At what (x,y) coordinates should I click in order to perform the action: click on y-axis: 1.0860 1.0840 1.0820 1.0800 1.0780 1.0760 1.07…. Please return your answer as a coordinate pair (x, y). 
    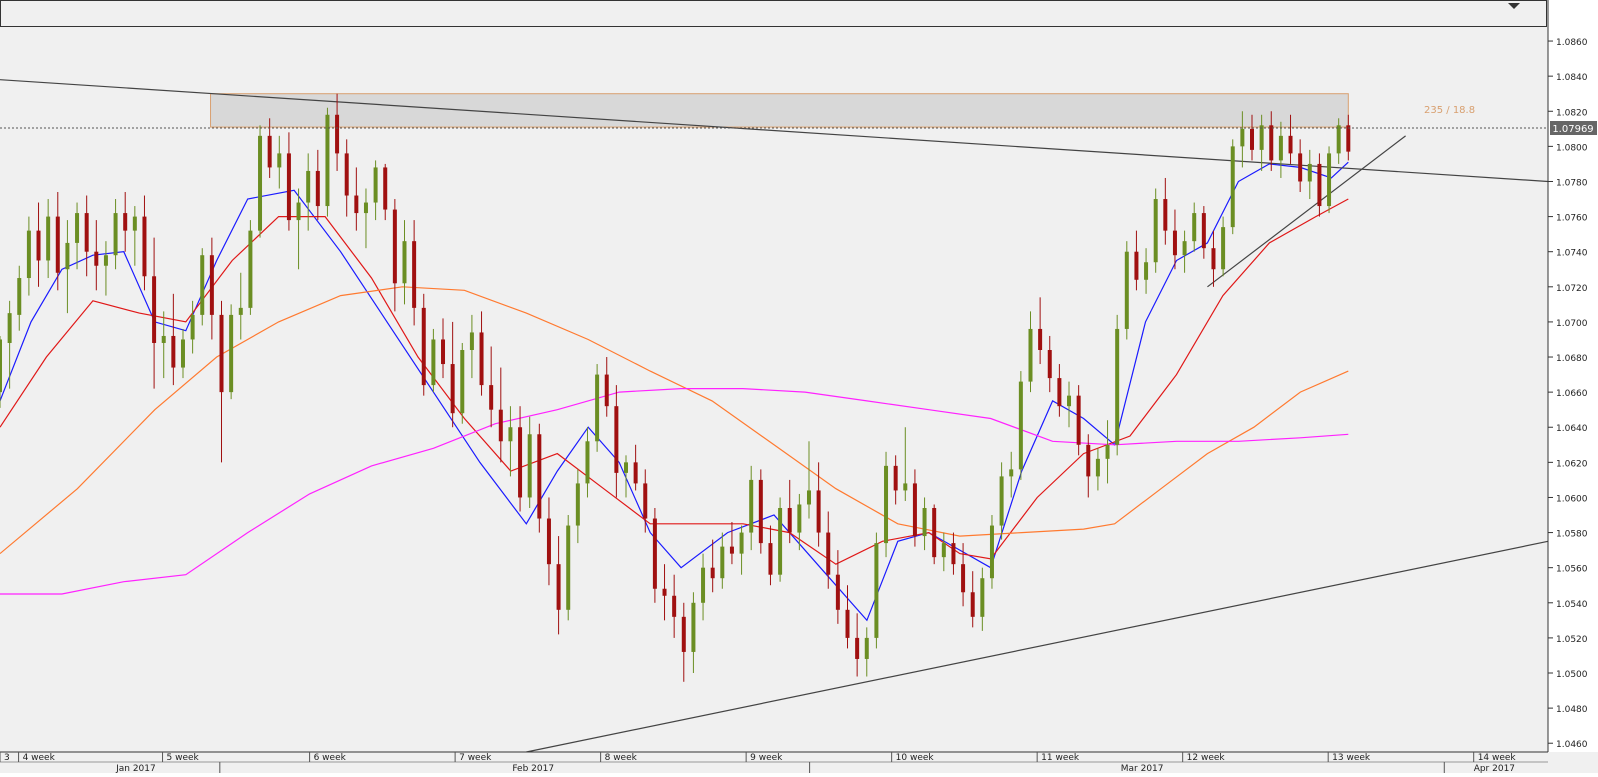
    Looking at the image, I should click on (1568, 394).